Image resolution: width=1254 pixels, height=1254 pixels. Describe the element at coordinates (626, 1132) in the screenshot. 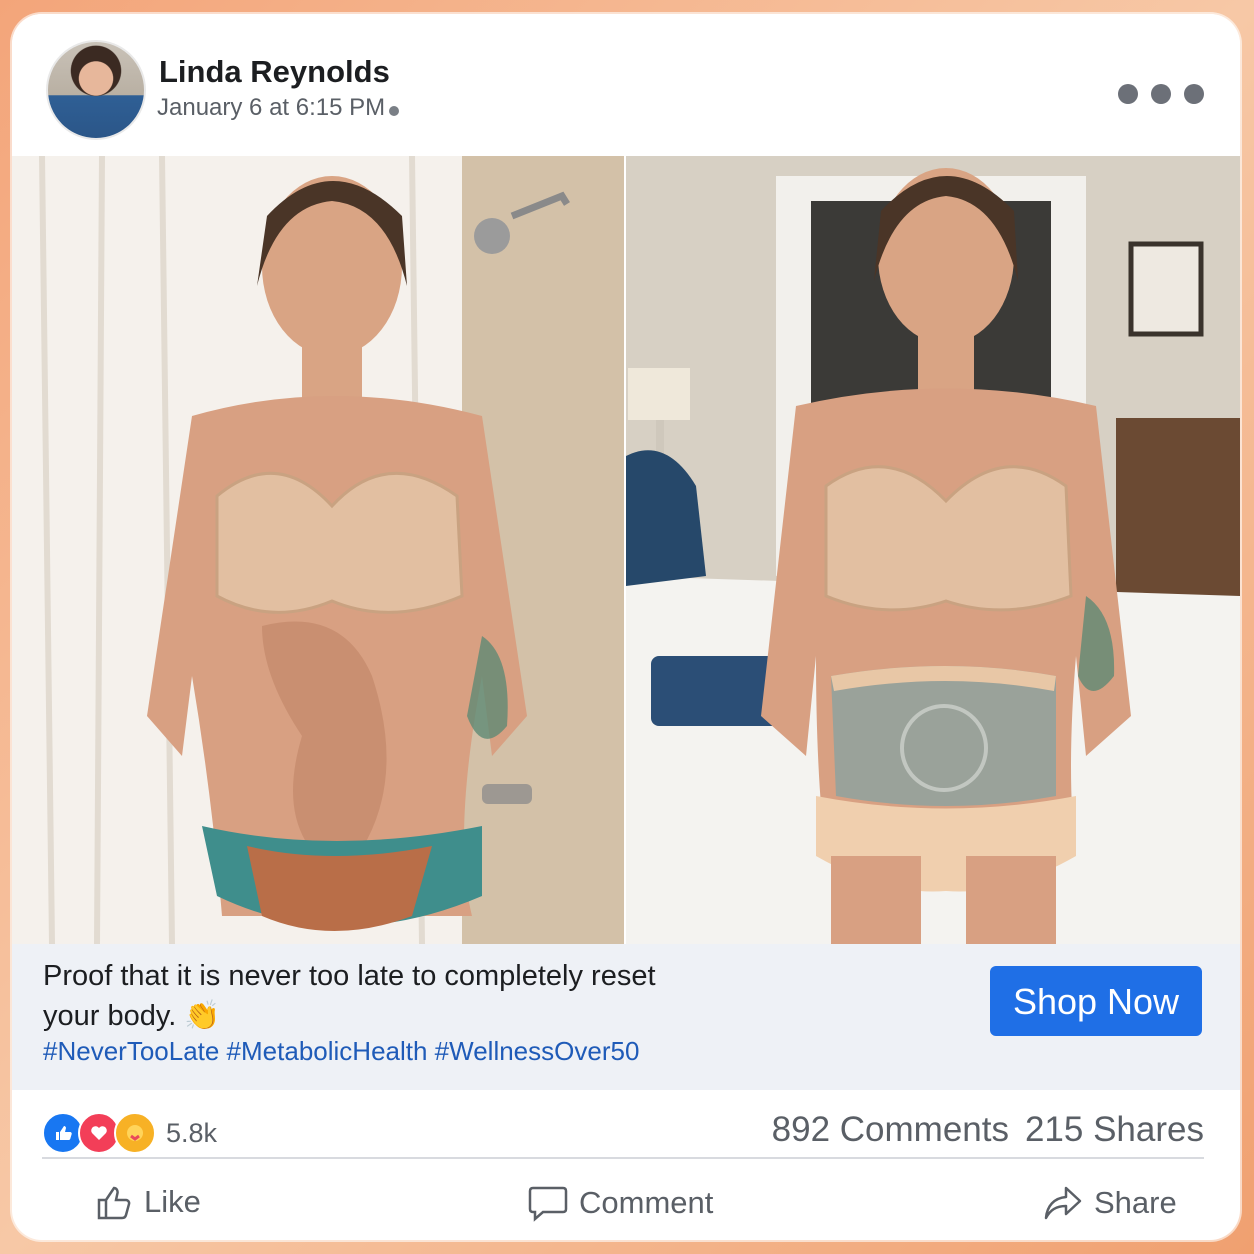

I see `engagement-bar: 5.8k 892 Comments 215 Shares` at that location.